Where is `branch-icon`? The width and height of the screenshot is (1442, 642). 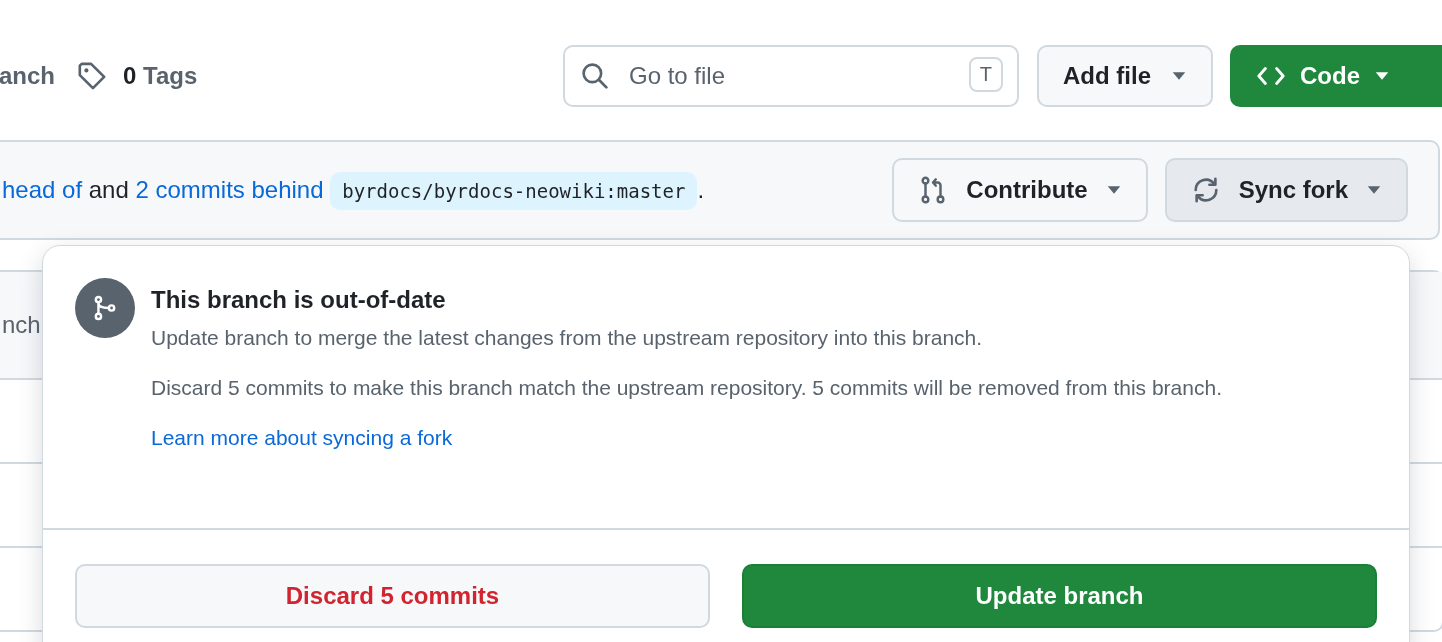
branch-icon is located at coordinates (105, 308).